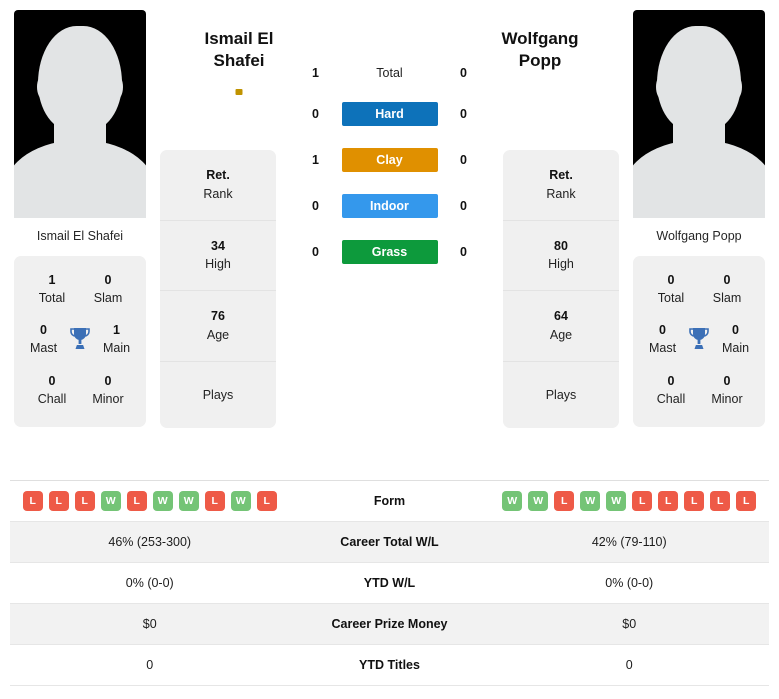  I want to click on right-info-rank-label: Rank, so click(561, 193).